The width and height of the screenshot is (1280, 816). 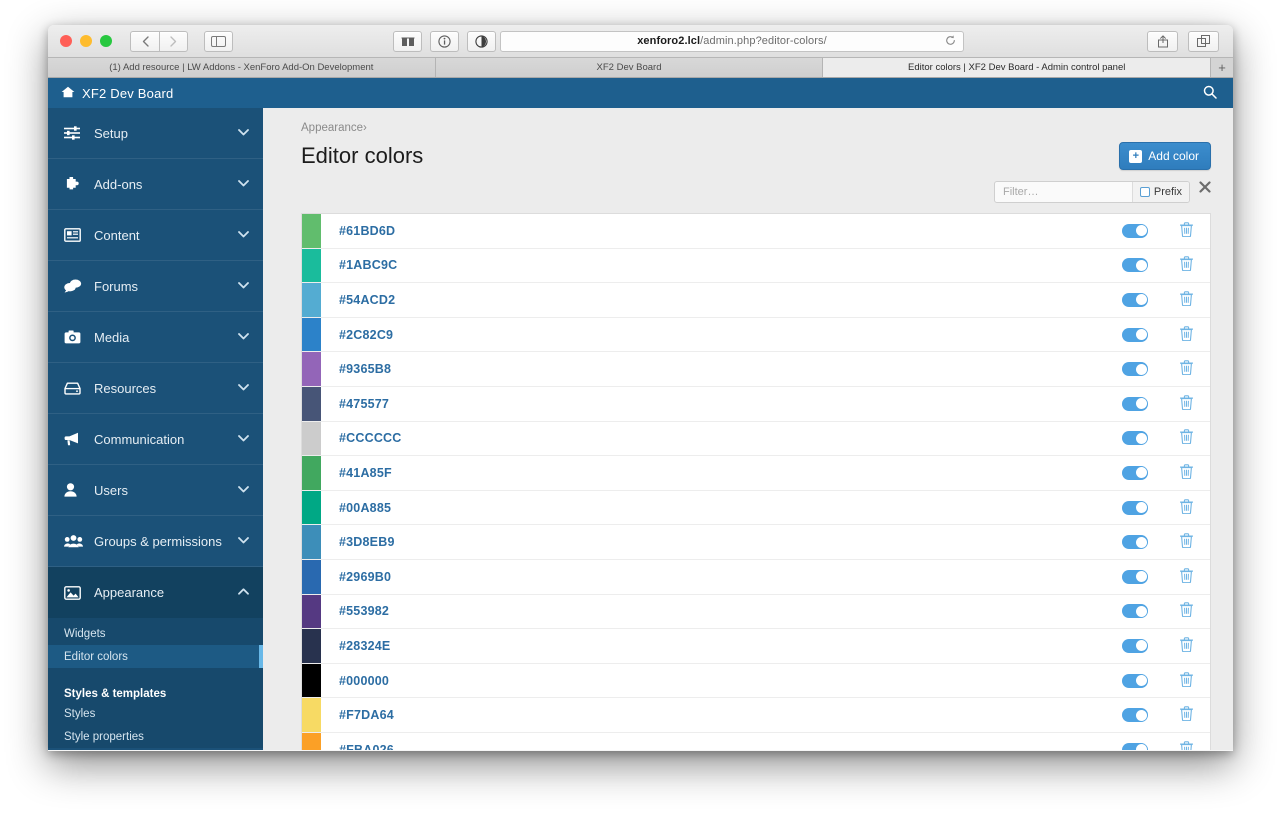 I want to click on window-controls, so click(x=86, y=41).